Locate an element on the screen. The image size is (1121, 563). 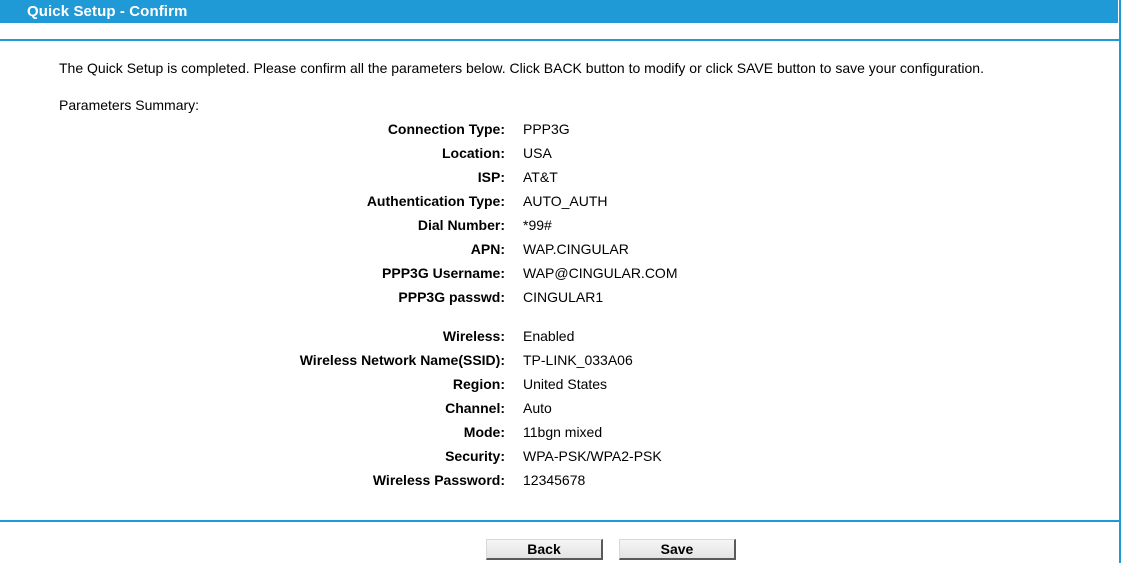
param-row-isp: ISP: AT&T is located at coordinates (559, 181).